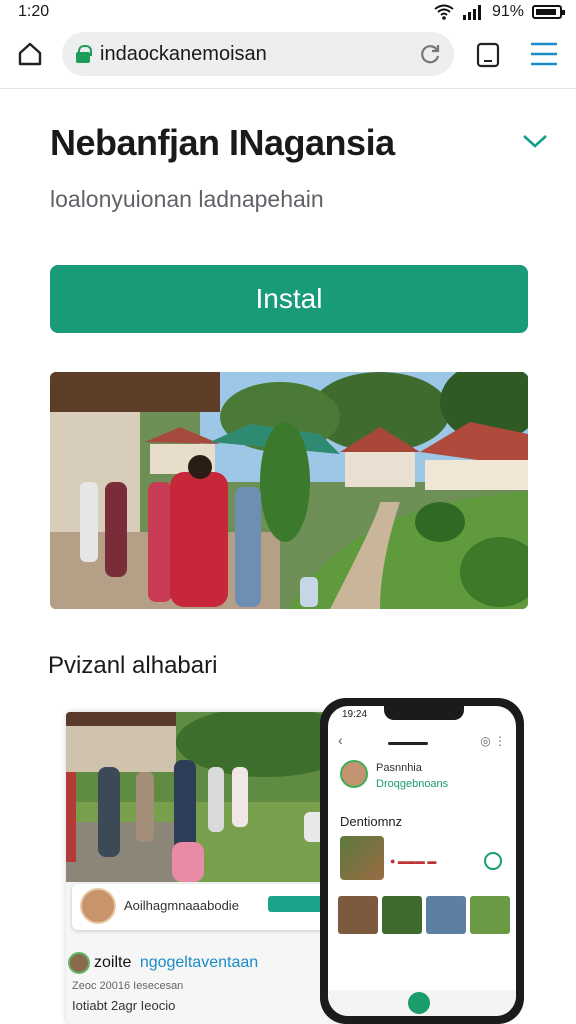  I want to click on post-link: ngogeltaventaan, so click(199, 962).